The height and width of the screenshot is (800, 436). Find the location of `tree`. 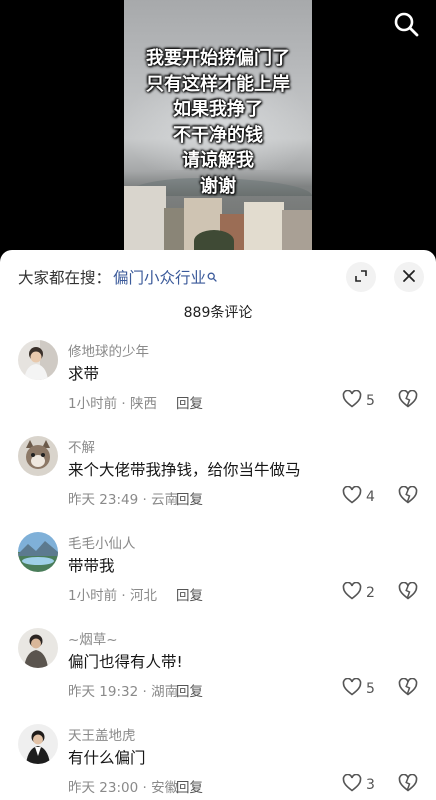

tree is located at coordinates (214, 241).